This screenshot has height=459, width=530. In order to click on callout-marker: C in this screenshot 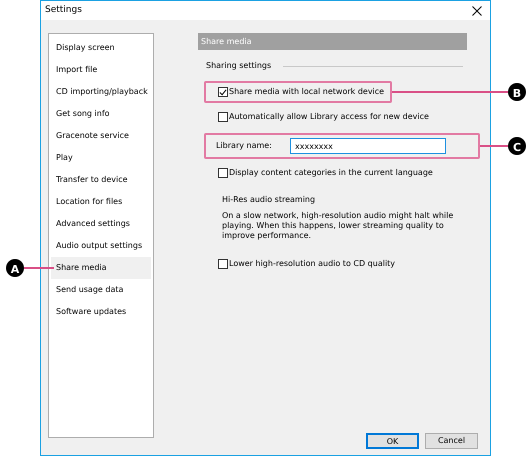, I will do `click(517, 146)`.